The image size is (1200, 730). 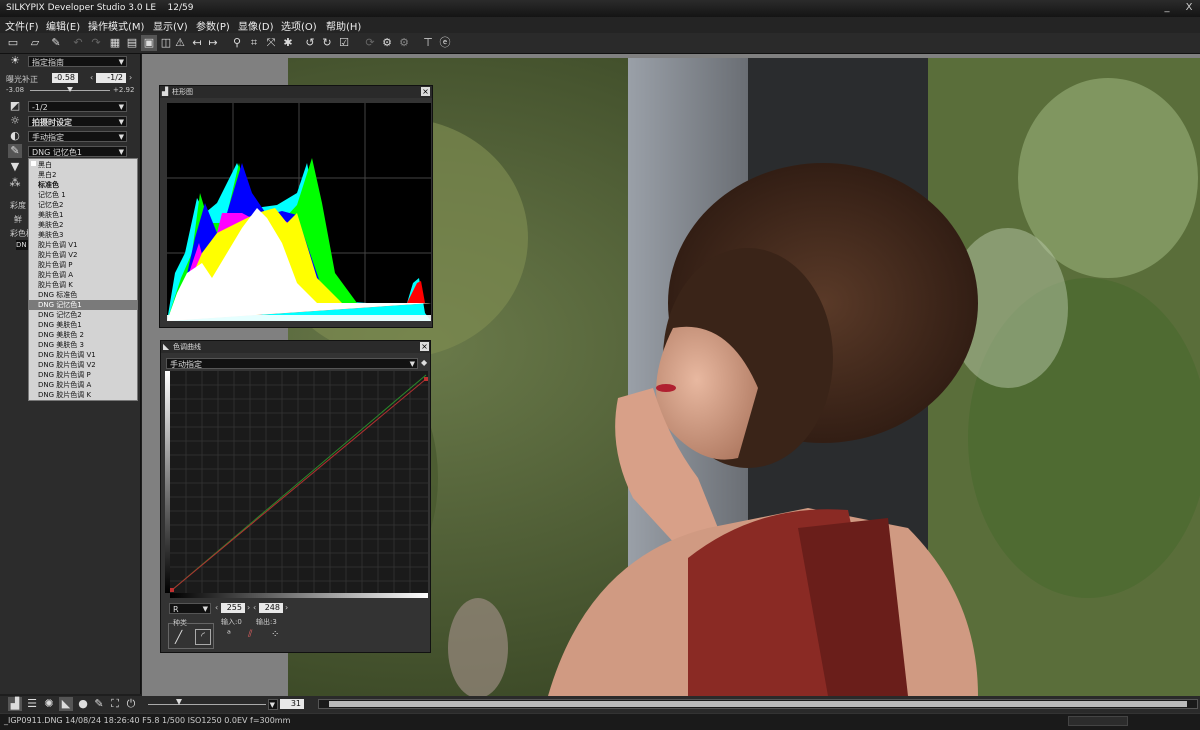 I want to click on develop-icon: ⚙, so click(x=387, y=43).